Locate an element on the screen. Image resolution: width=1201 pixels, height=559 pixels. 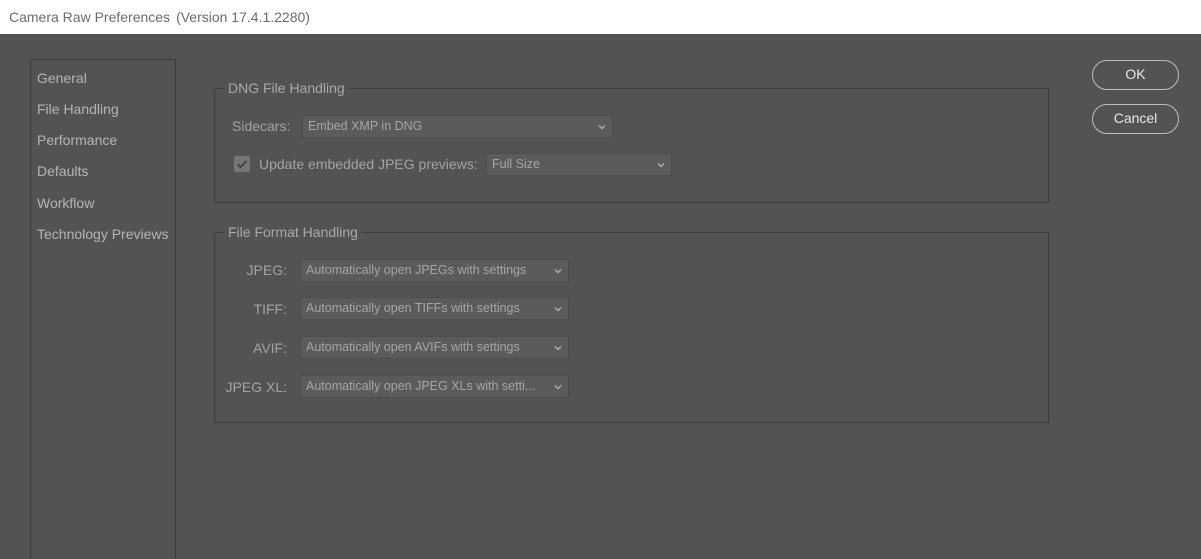
jpeg-xl-label: JPEG XL: is located at coordinates (256, 387).